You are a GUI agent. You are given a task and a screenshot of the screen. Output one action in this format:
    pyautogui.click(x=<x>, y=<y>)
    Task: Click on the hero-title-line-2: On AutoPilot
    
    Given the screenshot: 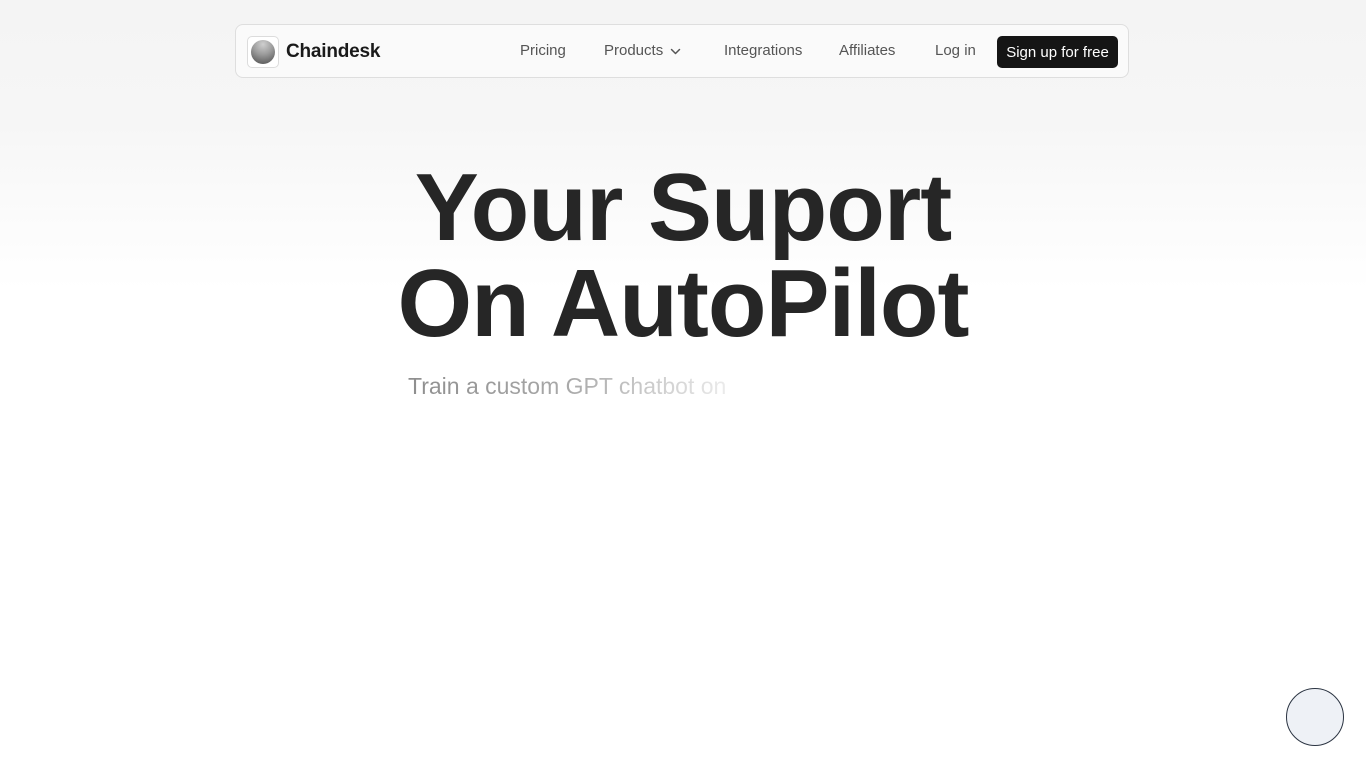 What is the action you would take?
    pyautogui.click(x=683, y=303)
    